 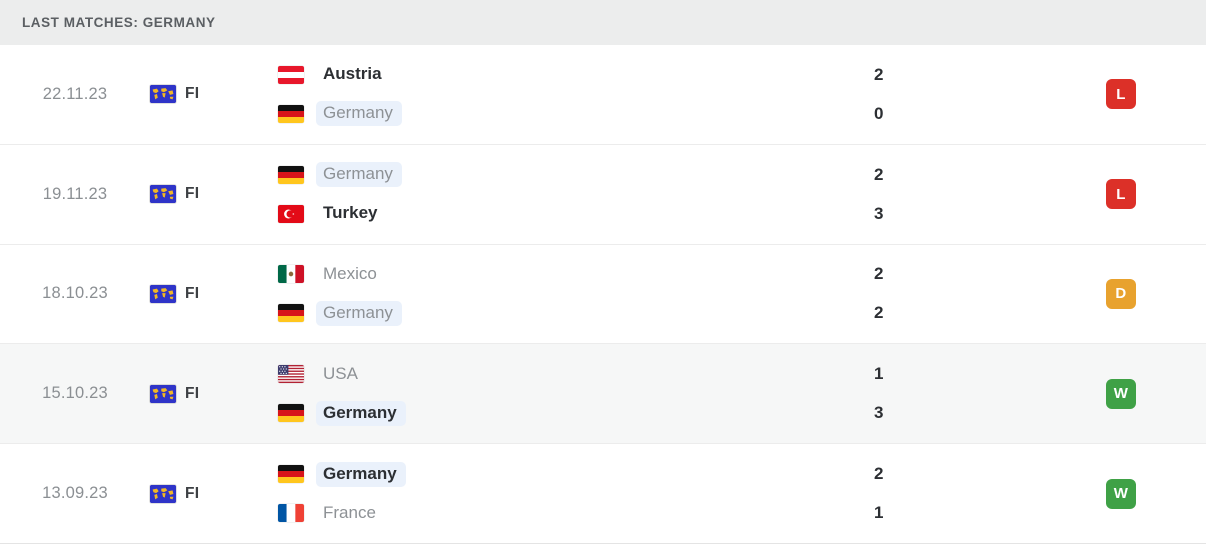 What do you see at coordinates (291, 513) in the screenshot?
I see `france-flag` at bounding box center [291, 513].